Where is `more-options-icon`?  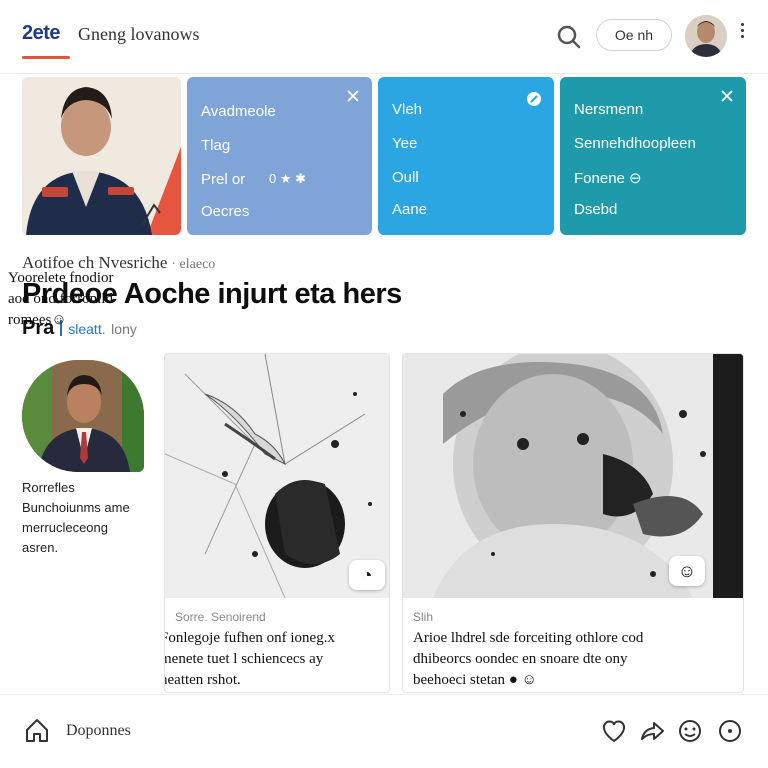 more-options-icon is located at coordinates (742, 32).